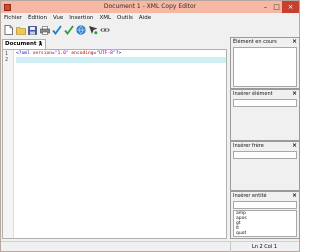 The width and height of the screenshot is (320, 252). Describe the element at coordinates (92, 30) in the screenshot. I see `xpath-icon` at that location.